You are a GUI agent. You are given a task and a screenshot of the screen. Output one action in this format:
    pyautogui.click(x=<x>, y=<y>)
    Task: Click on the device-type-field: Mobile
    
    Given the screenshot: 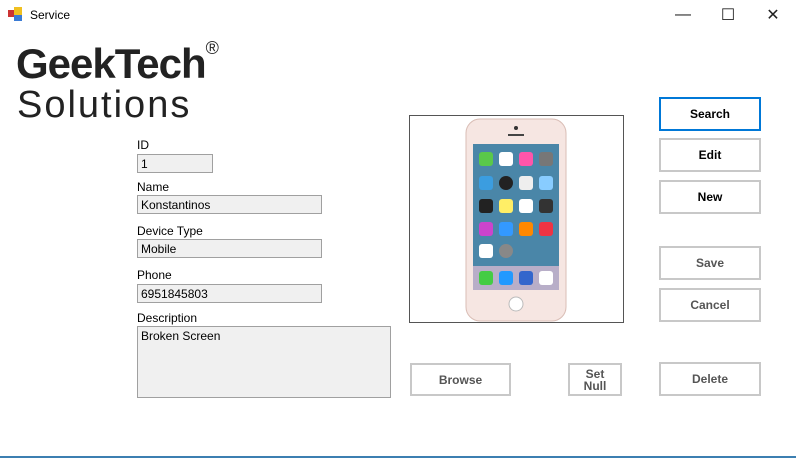 What is the action you would take?
    pyautogui.click(x=229, y=248)
    